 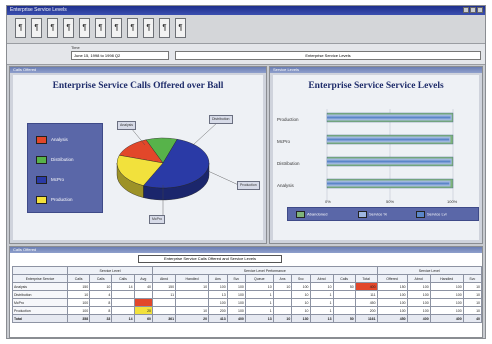 What do you see at coordinates (120, 55) in the screenshot?
I see `time-filter-field: June 15, 1998 to 1998 Q2` at bounding box center [120, 55].